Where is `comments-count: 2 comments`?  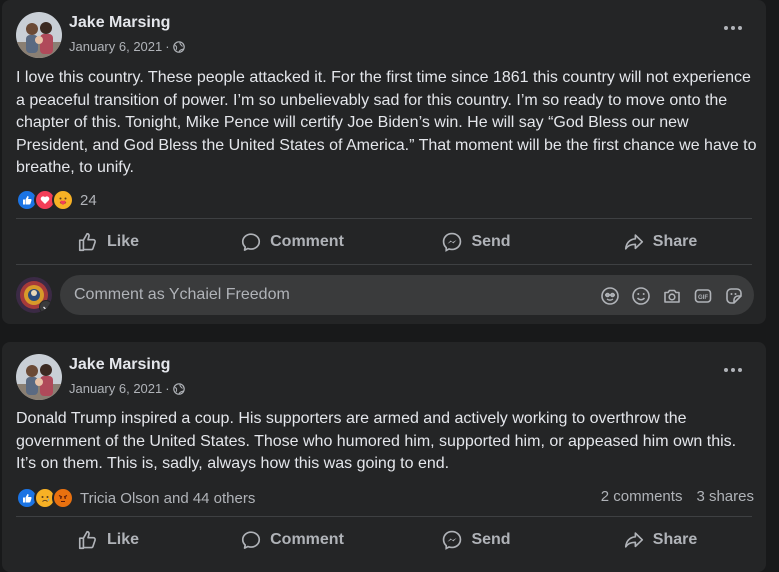
comments-count: 2 comments is located at coordinates (642, 496).